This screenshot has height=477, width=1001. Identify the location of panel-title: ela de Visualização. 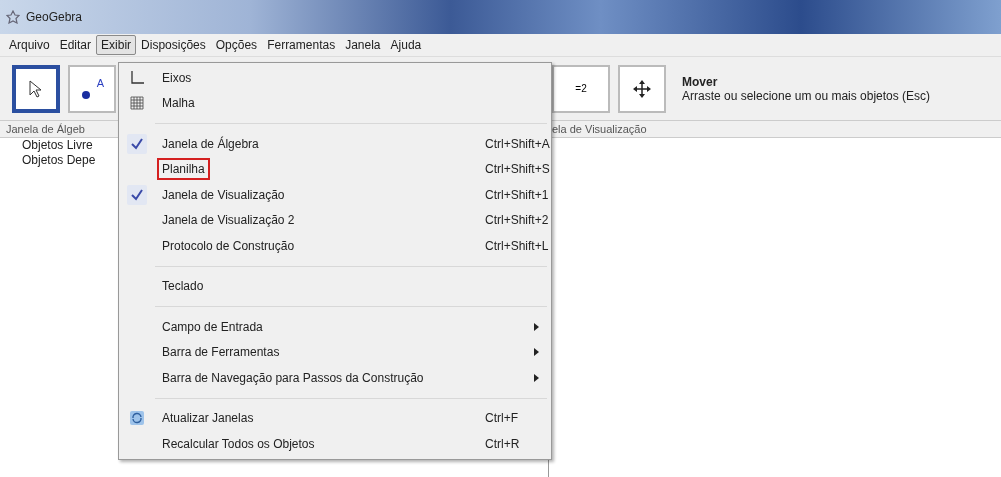
(775, 129).